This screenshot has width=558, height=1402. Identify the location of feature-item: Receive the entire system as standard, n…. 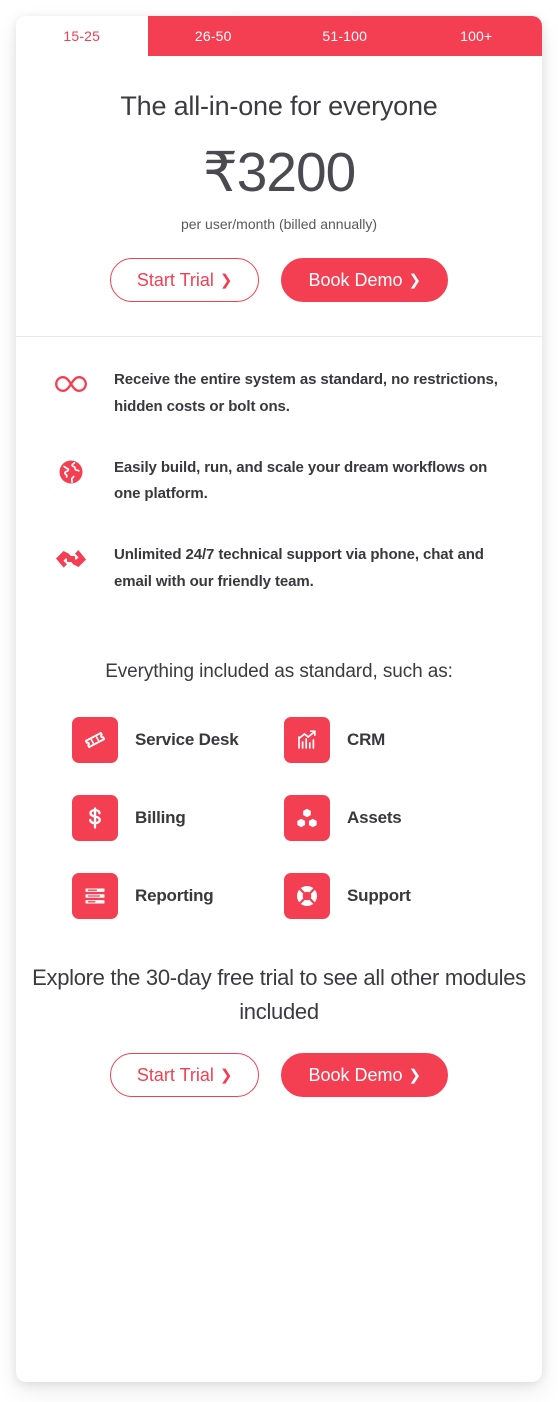
(279, 393).